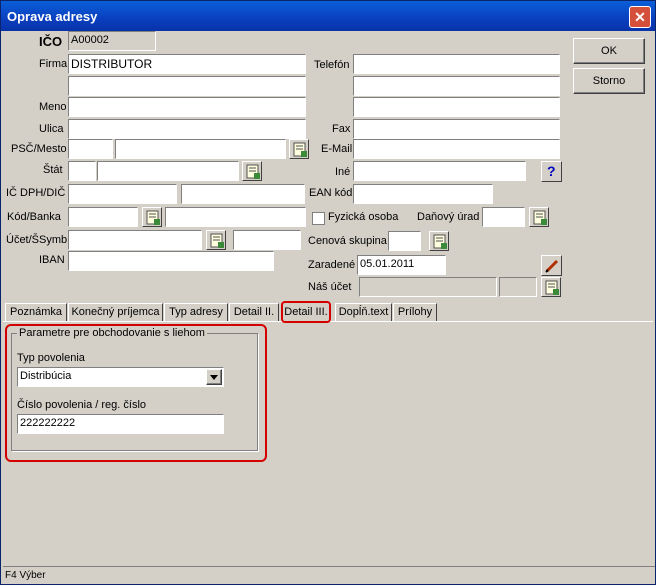  I want to click on storno-button: Storno, so click(609, 81).